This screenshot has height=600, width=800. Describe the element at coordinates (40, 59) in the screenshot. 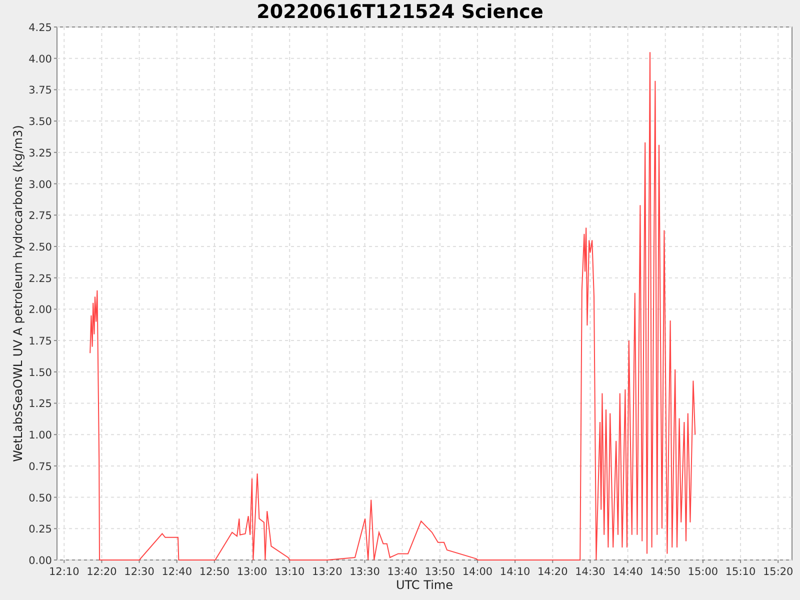

I see `y-tick-label: 4.00` at that location.